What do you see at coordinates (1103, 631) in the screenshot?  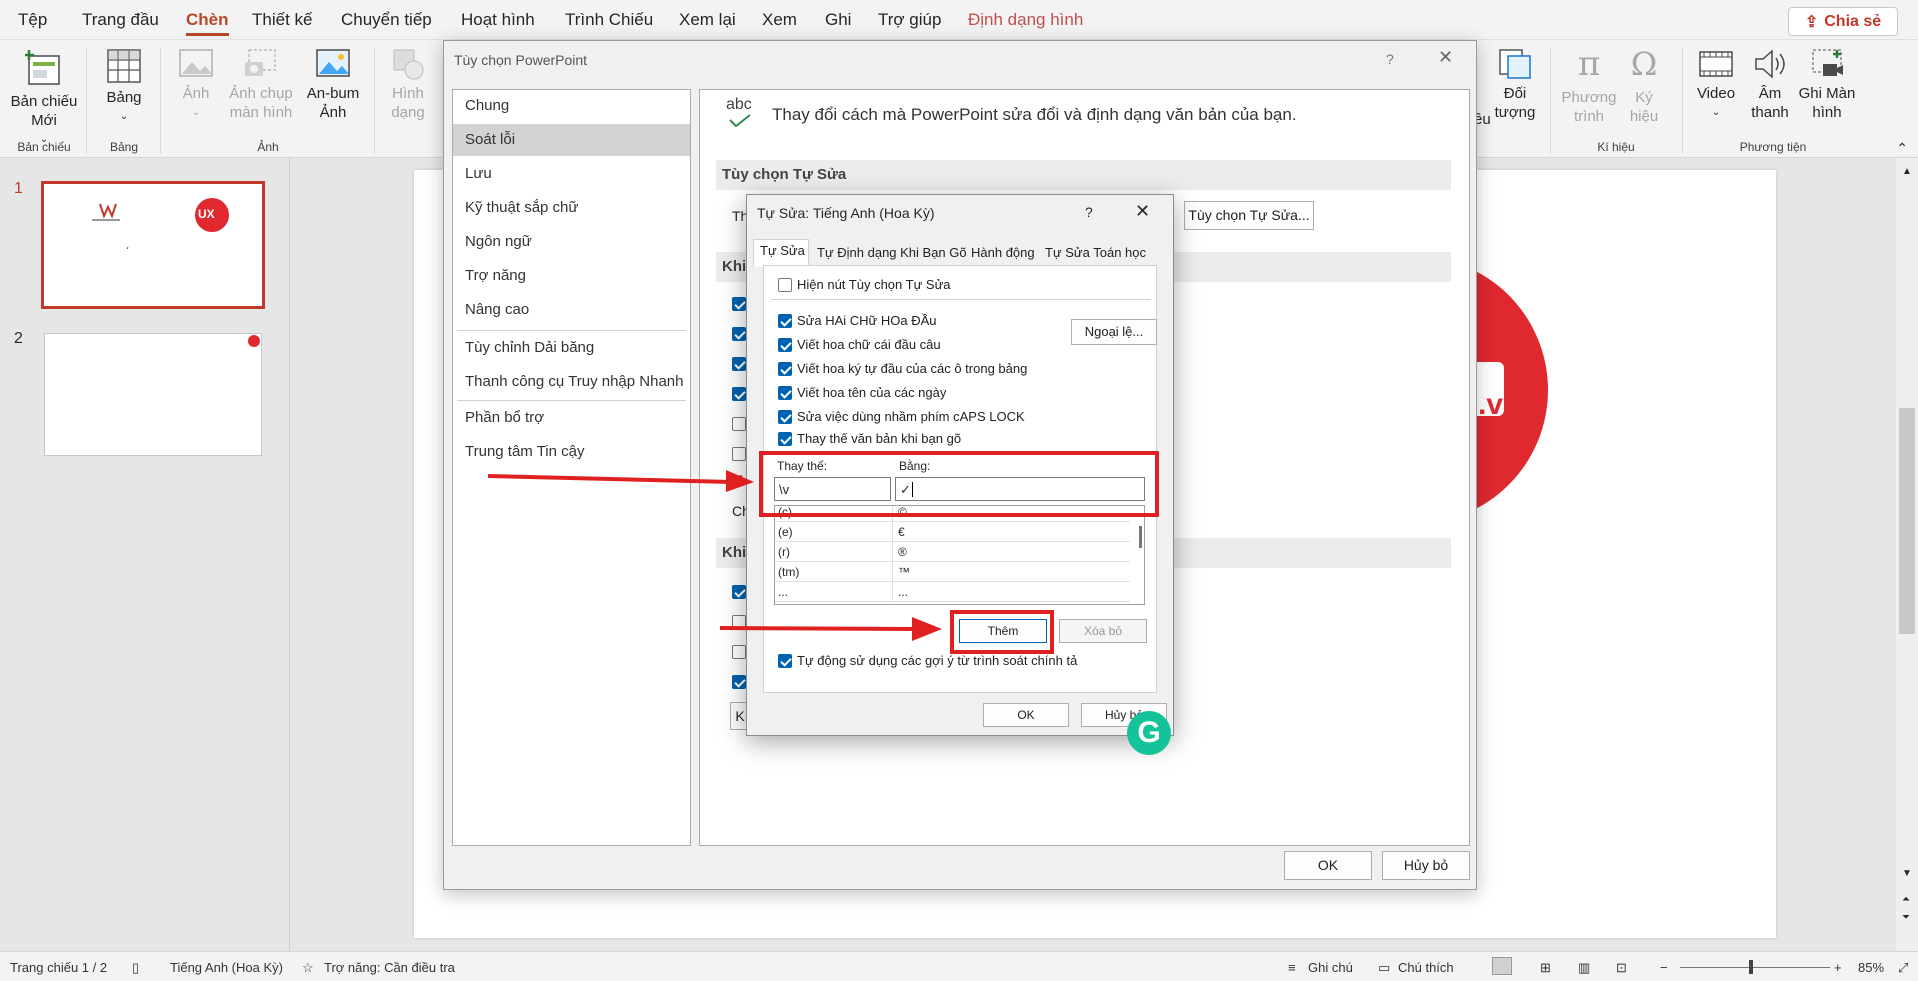 I see `delete-button: Xóa bỏ` at bounding box center [1103, 631].